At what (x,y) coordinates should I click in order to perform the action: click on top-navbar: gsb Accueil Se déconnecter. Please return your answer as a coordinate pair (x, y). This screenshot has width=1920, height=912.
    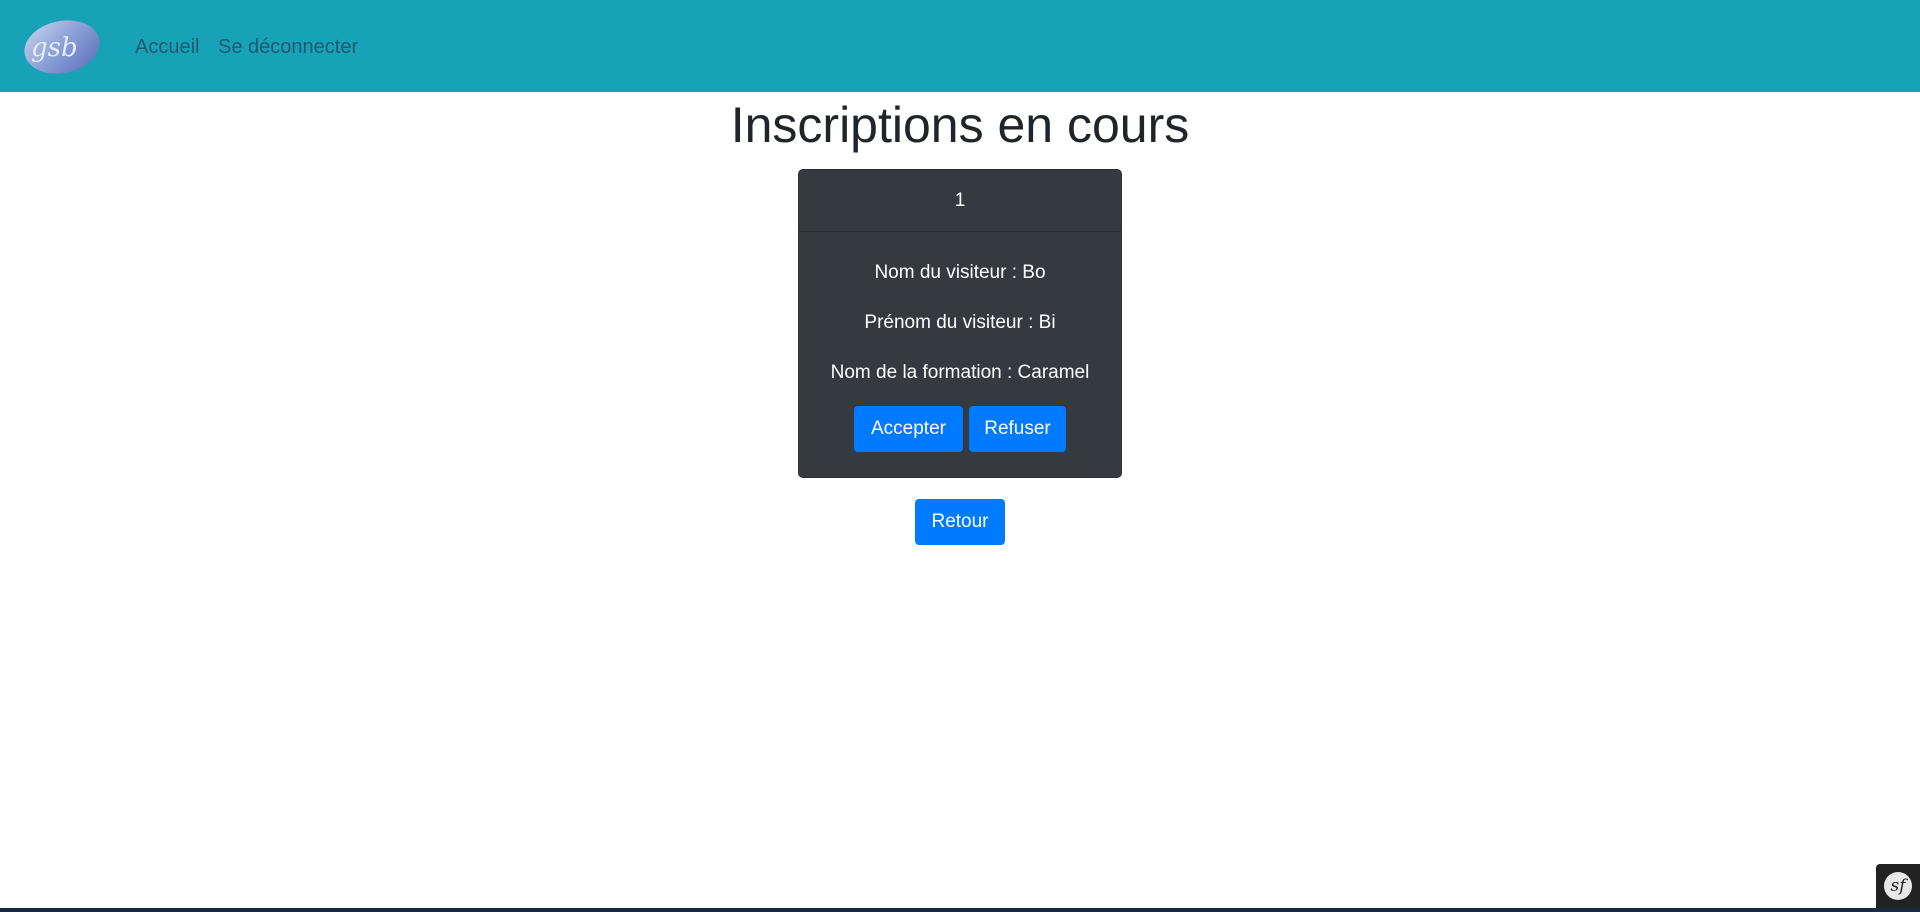
    Looking at the image, I should click on (960, 46).